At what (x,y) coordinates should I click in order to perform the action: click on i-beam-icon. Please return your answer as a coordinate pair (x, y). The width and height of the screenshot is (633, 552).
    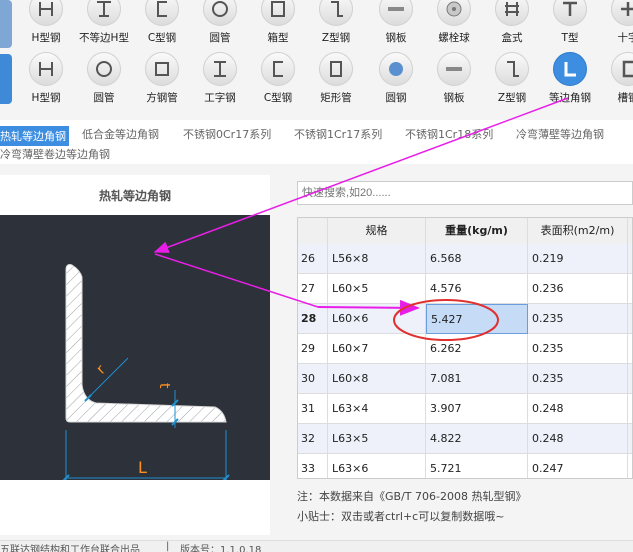
    Looking at the image, I should click on (220, 69).